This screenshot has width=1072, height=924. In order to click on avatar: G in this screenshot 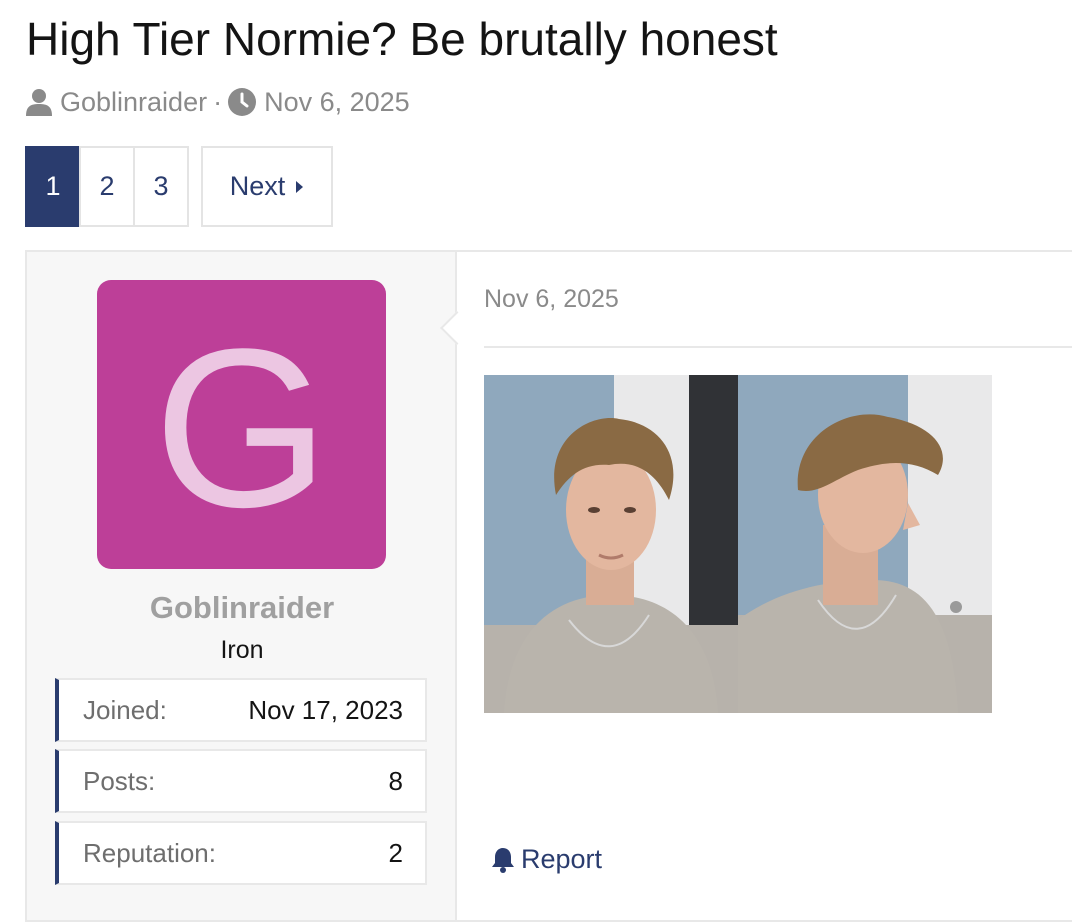, I will do `click(241, 424)`.